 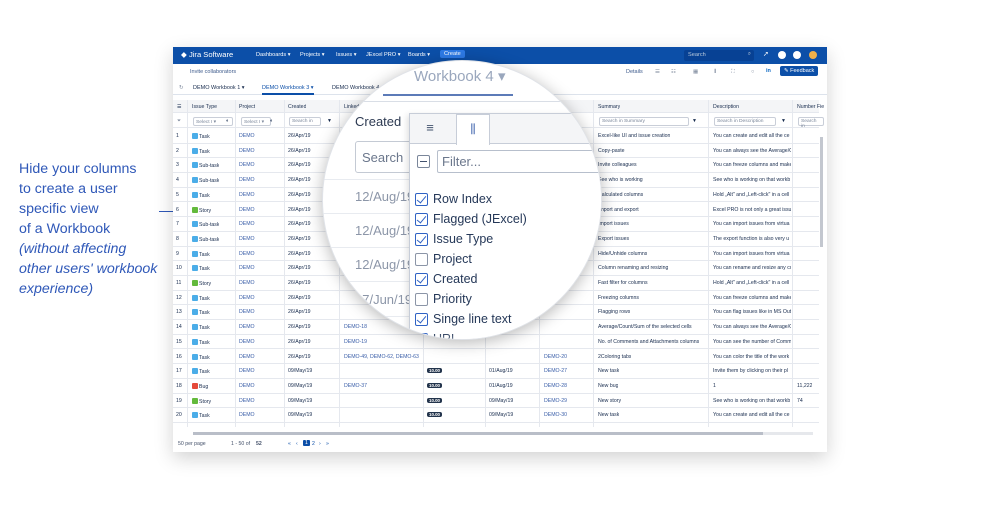 I want to click on issue-type-toggle-icon: ◐, so click(x=227, y=121).